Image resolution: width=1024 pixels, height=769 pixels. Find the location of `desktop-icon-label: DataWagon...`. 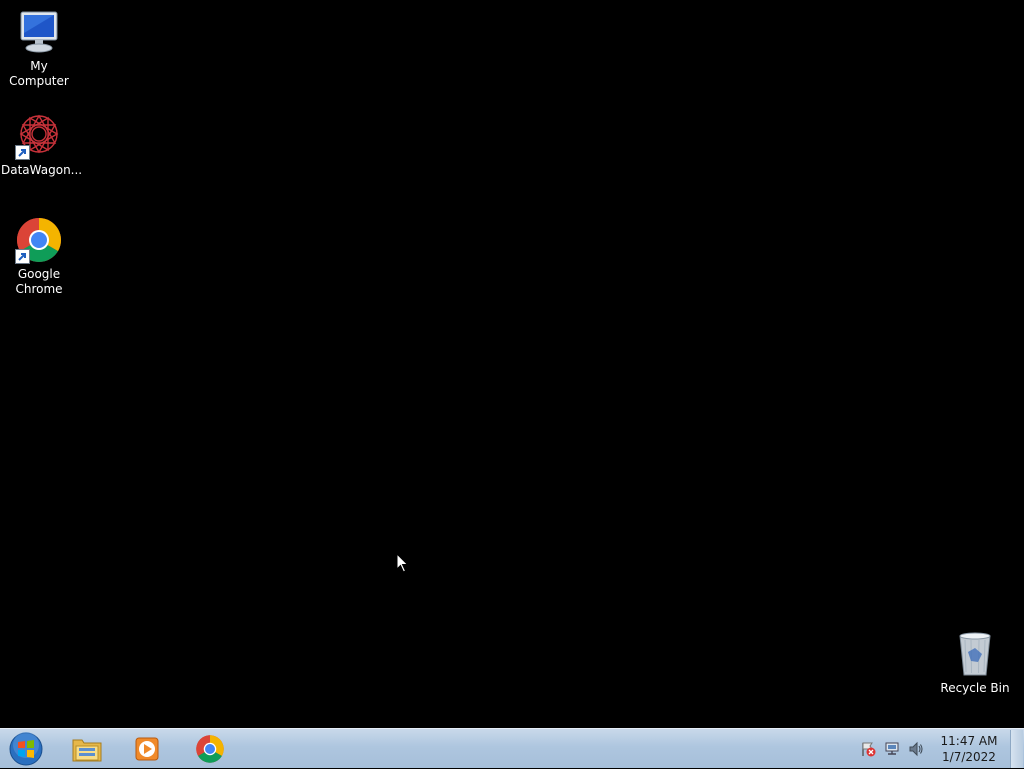

desktop-icon-label: DataWagon... is located at coordinates (42, 170).